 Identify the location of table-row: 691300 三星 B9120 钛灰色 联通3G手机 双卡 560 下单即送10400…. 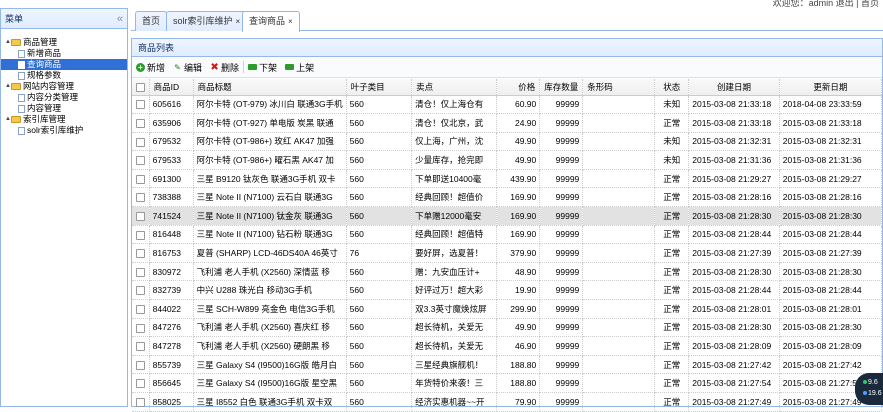
(507, 179).